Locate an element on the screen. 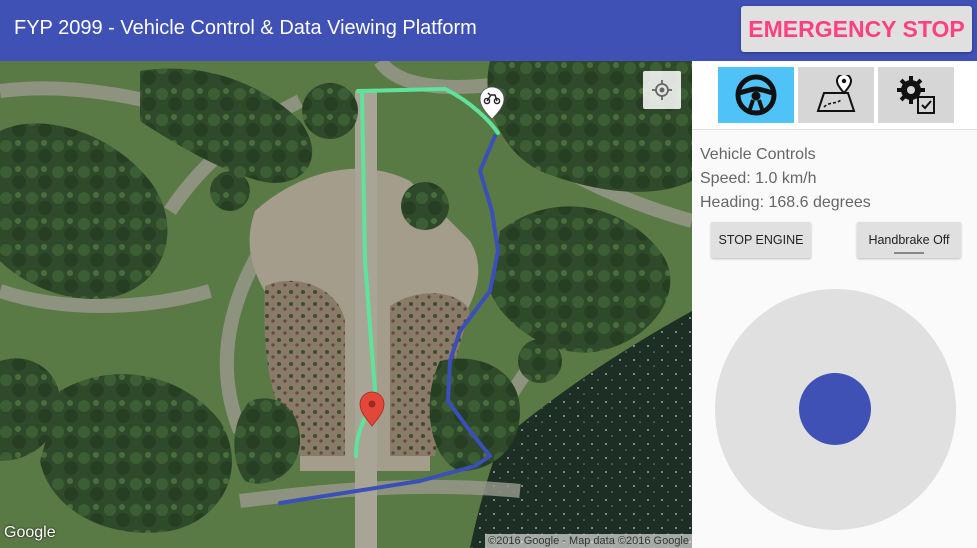 The width and height of the screenshot is (977, 548). heading-readout: Heading: 168.6 degrees is located at coordinates (785, 202).